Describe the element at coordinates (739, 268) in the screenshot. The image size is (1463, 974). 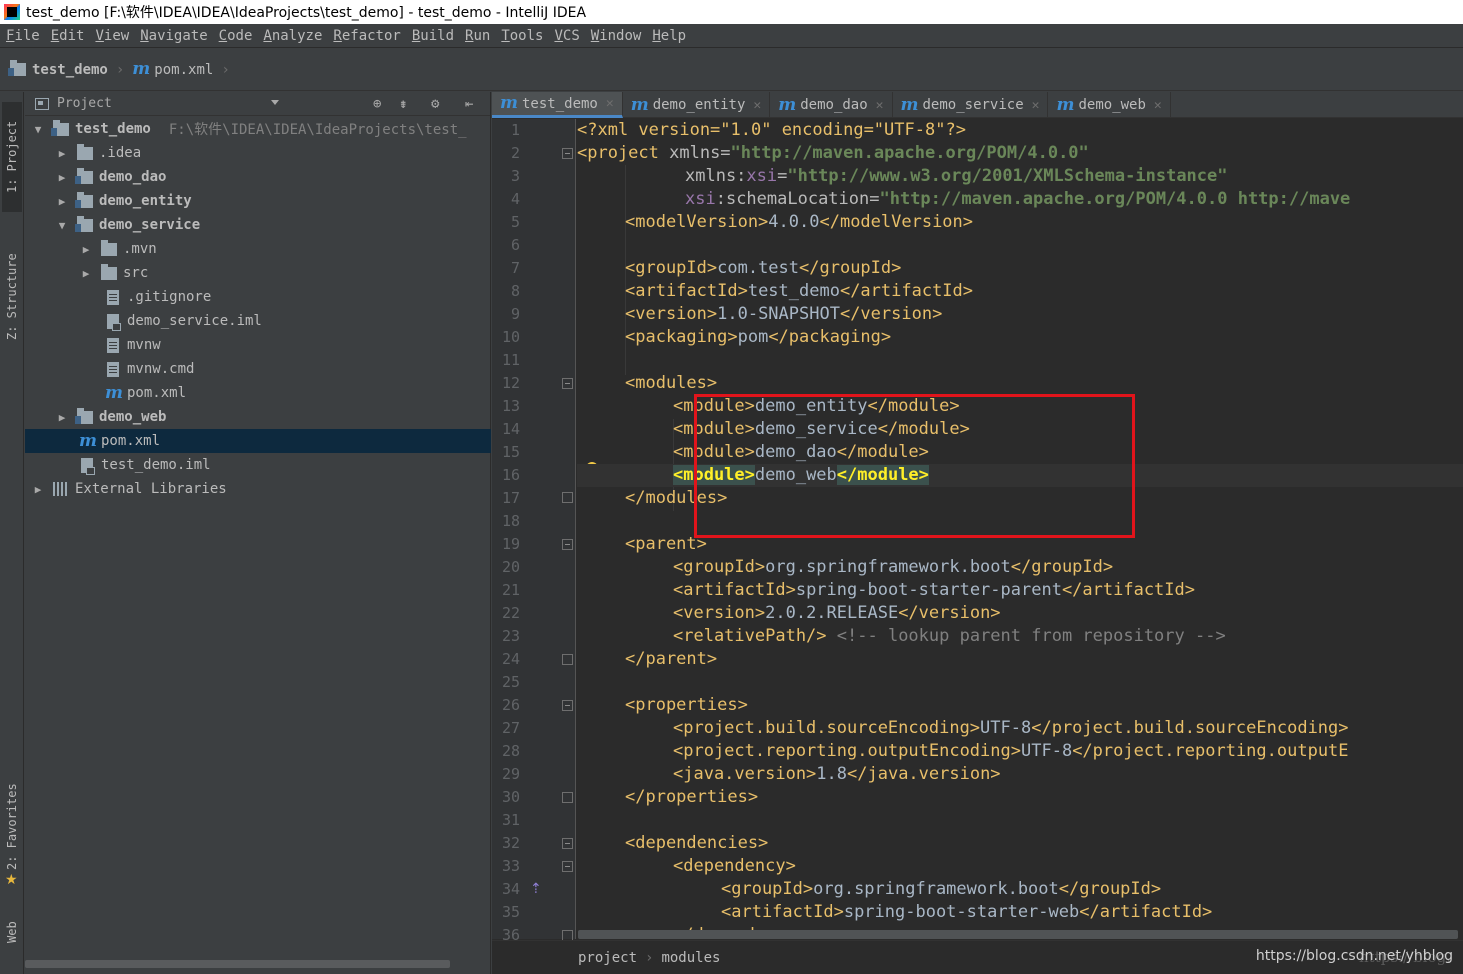
I see `code-line-7: <groupId>com.test</groupId>` at that location.